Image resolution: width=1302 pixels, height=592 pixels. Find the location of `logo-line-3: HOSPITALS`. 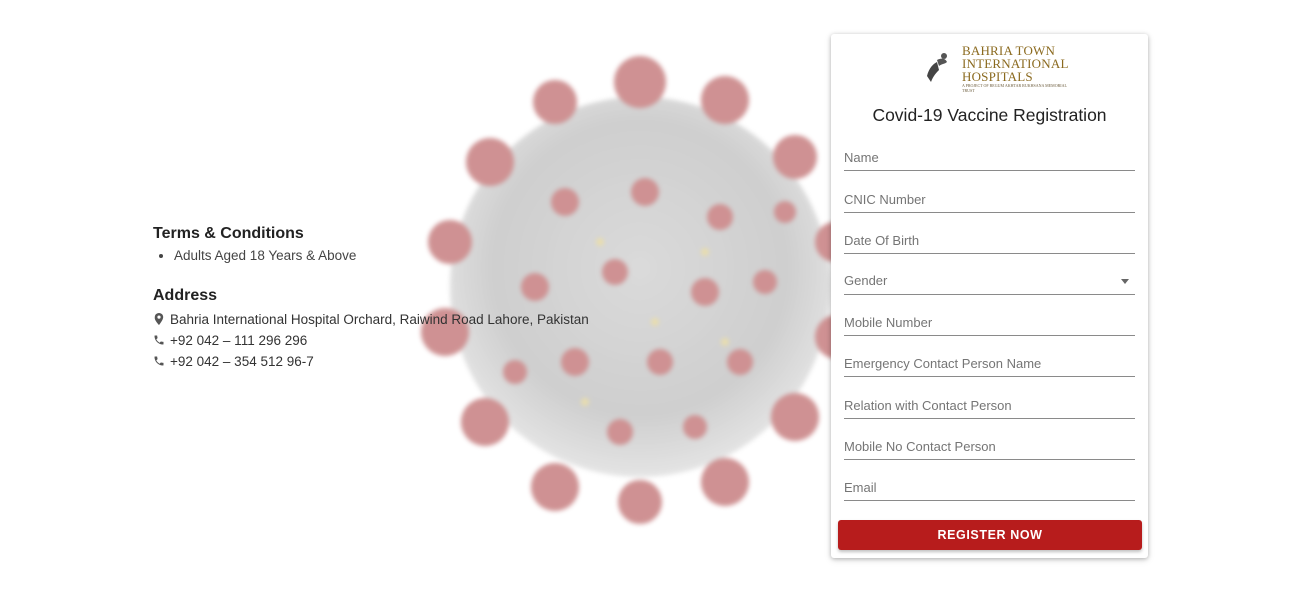

logo-line-3: HOSPITALS is located at coordinates (997, 76).